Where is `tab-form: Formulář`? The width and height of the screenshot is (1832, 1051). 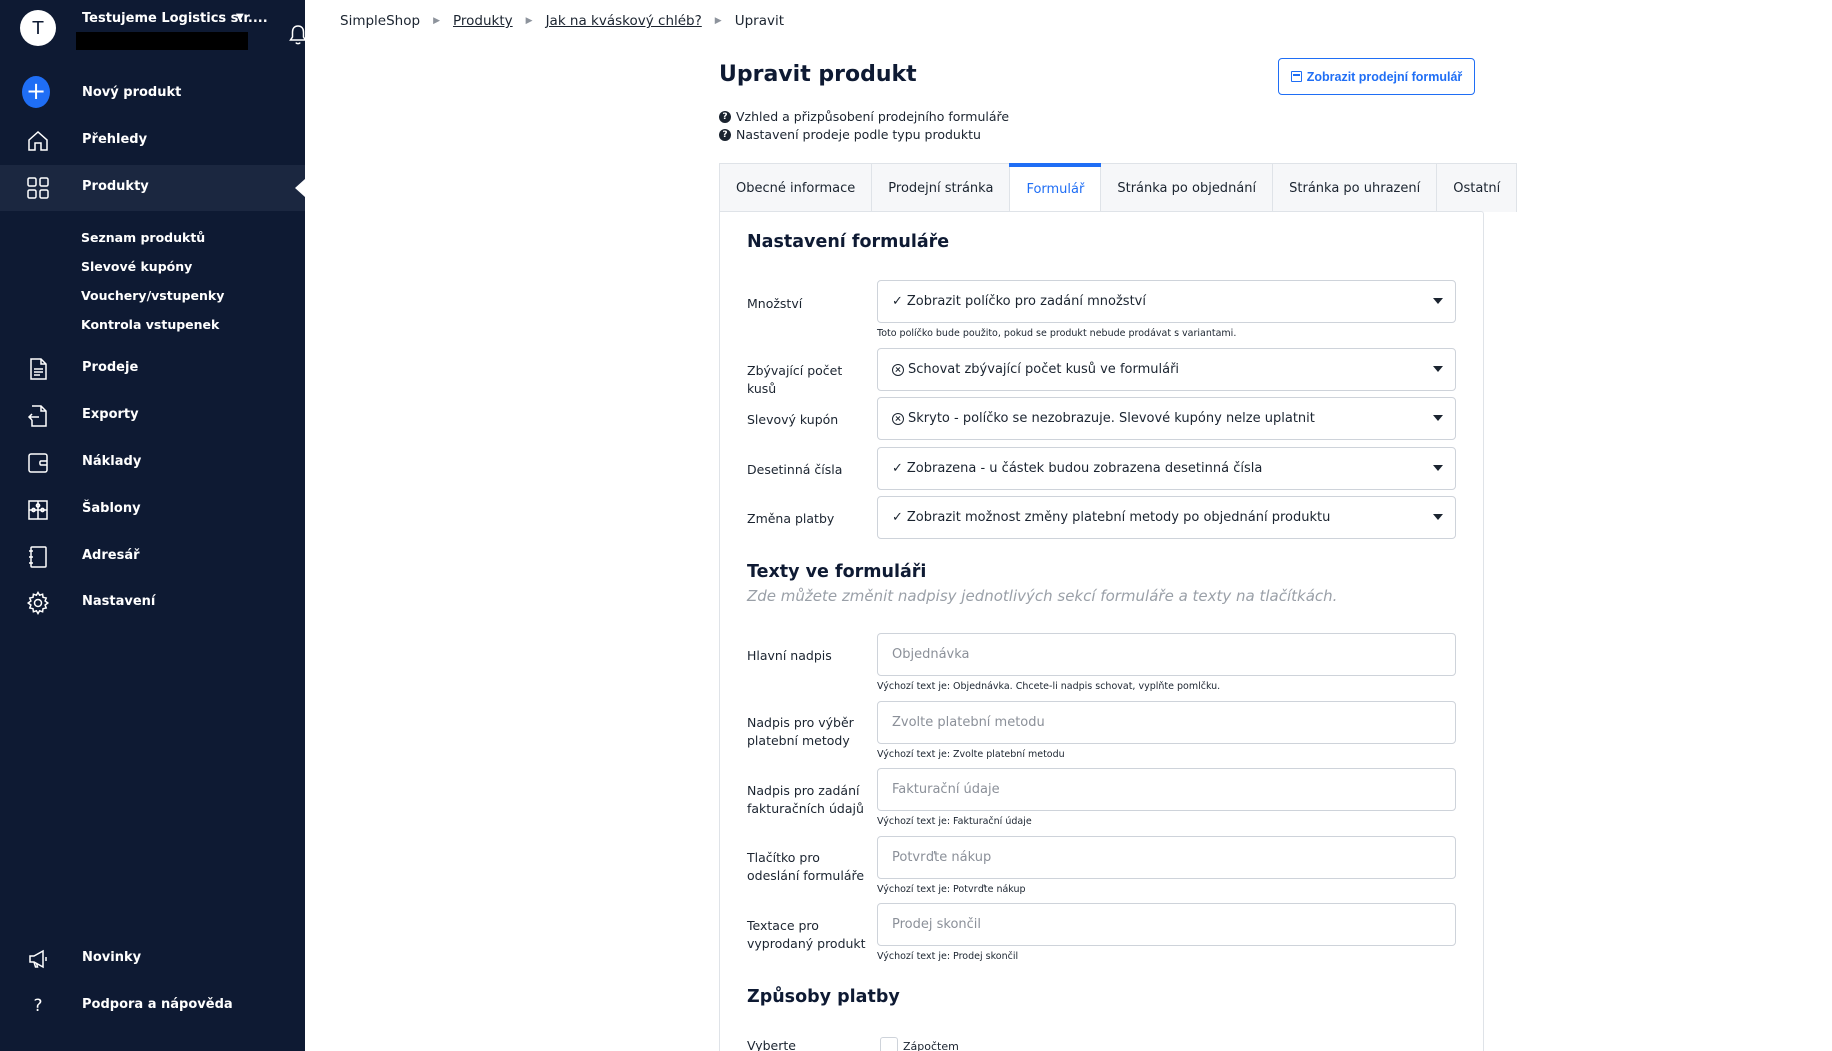 tab-form: Formulář is located at coordinates (1055, 188).